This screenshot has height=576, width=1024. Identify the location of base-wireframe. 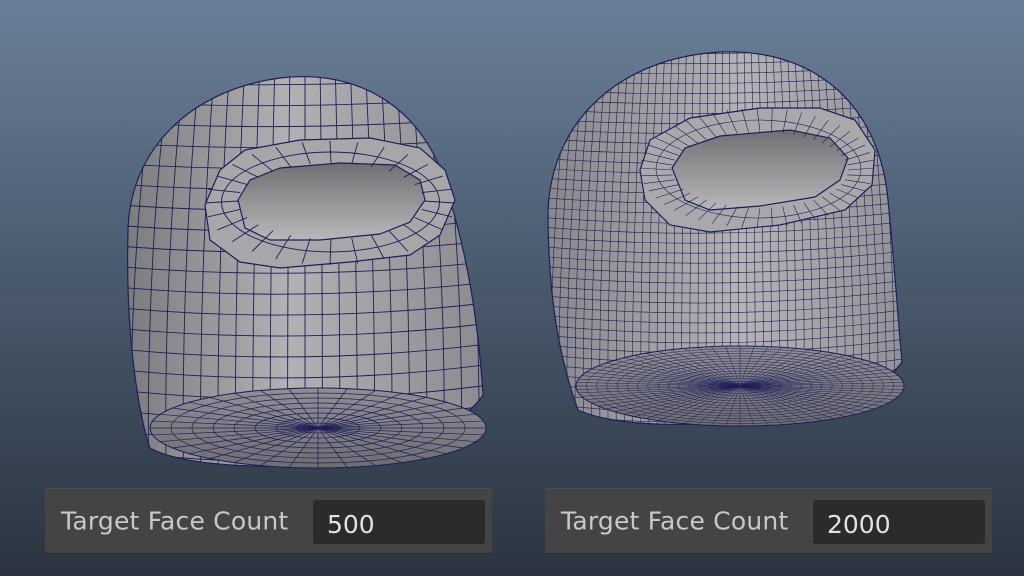
(740, 386).